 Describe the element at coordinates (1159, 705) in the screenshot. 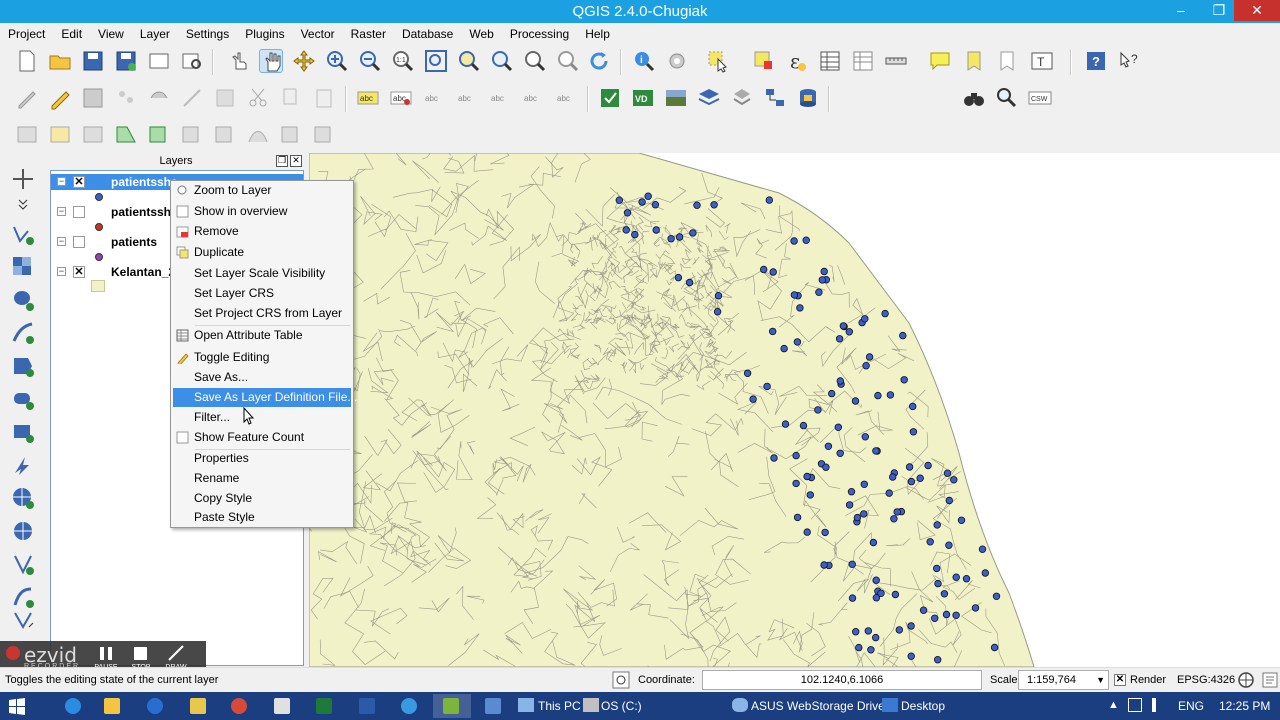

I see `volume-icon` at that location.